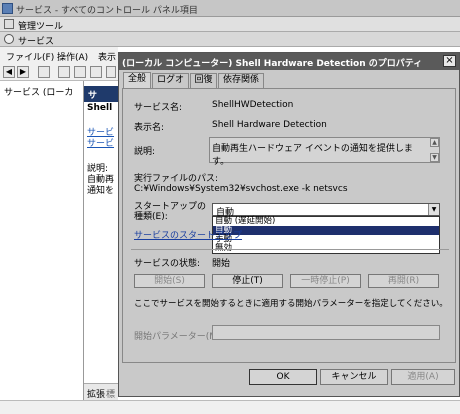 The width and height of the screenshot is (460, 414). I want to click on forward-icon: ▶, so click(23, 72).